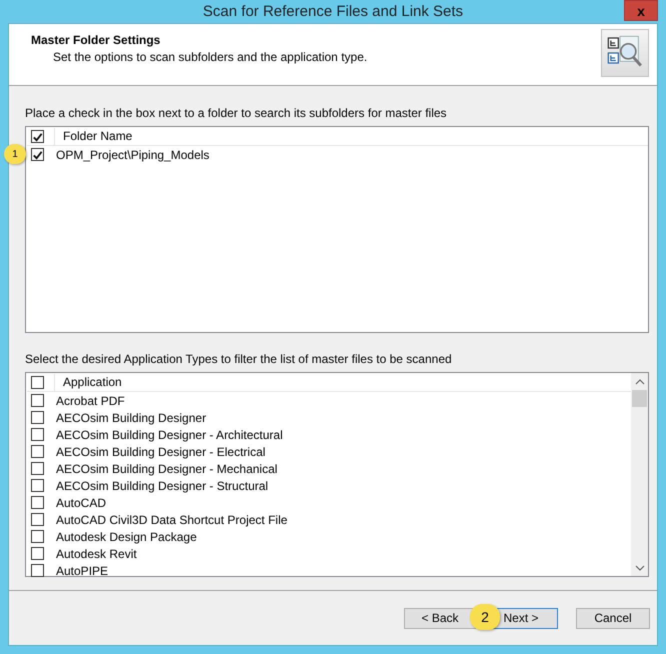  I want to click on scrollbar, so click(639, 474).